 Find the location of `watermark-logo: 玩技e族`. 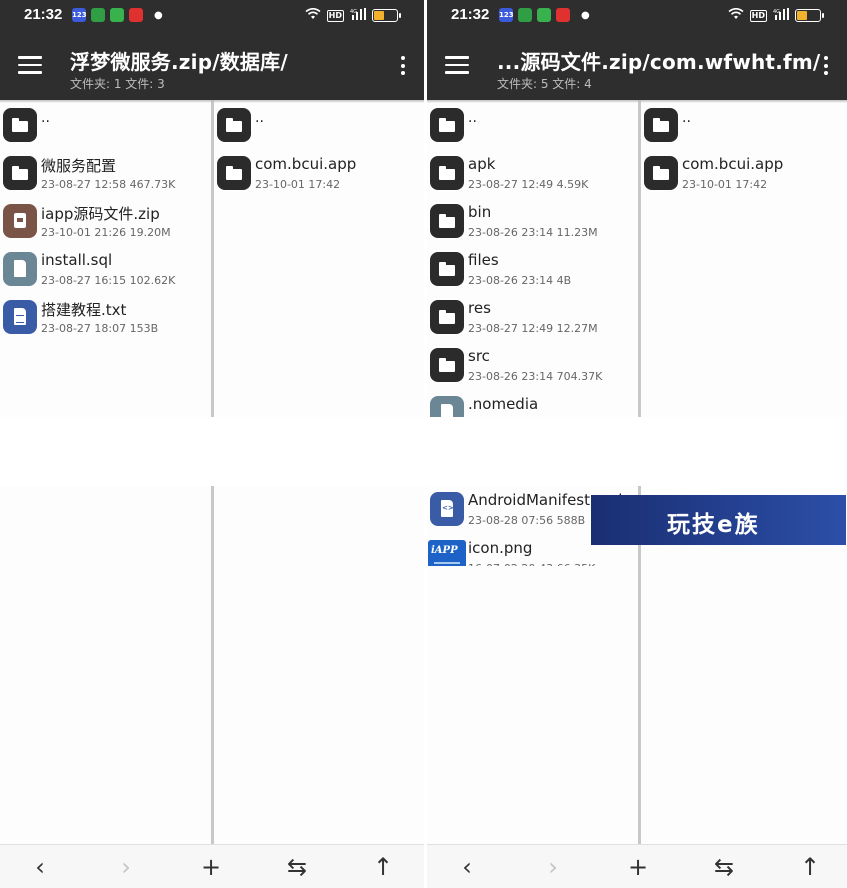

watermark-logo: 玩技e族 is located at coordinates (718, 520).